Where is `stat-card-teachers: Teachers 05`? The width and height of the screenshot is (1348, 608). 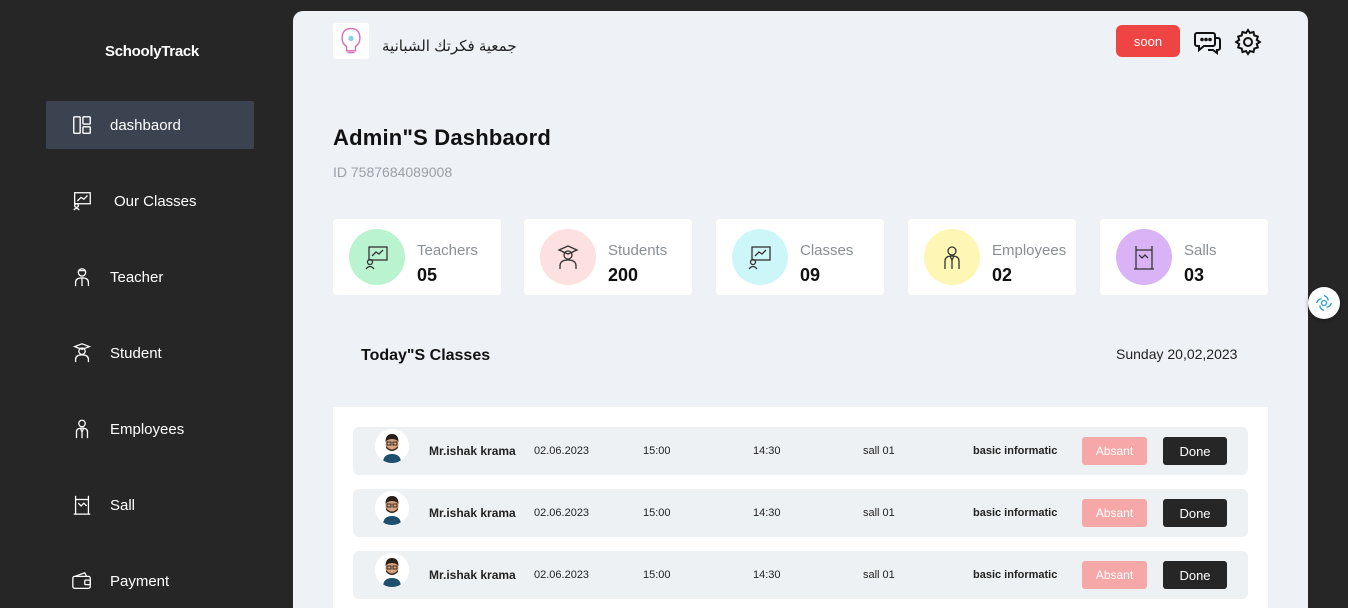
stat-card-teachers: Teachers 05 is located at coordinates (417, 257).